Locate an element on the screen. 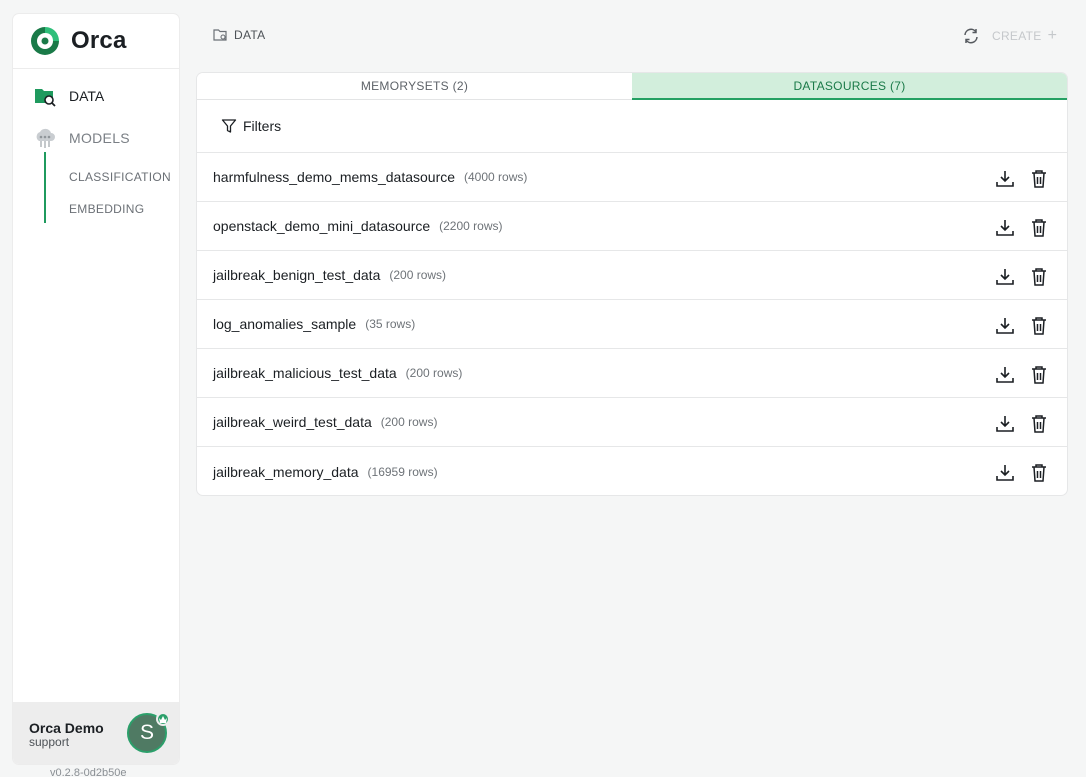  table-row: jailbreak_memory_data (16959 rows) is located at coordinates (632, 471).